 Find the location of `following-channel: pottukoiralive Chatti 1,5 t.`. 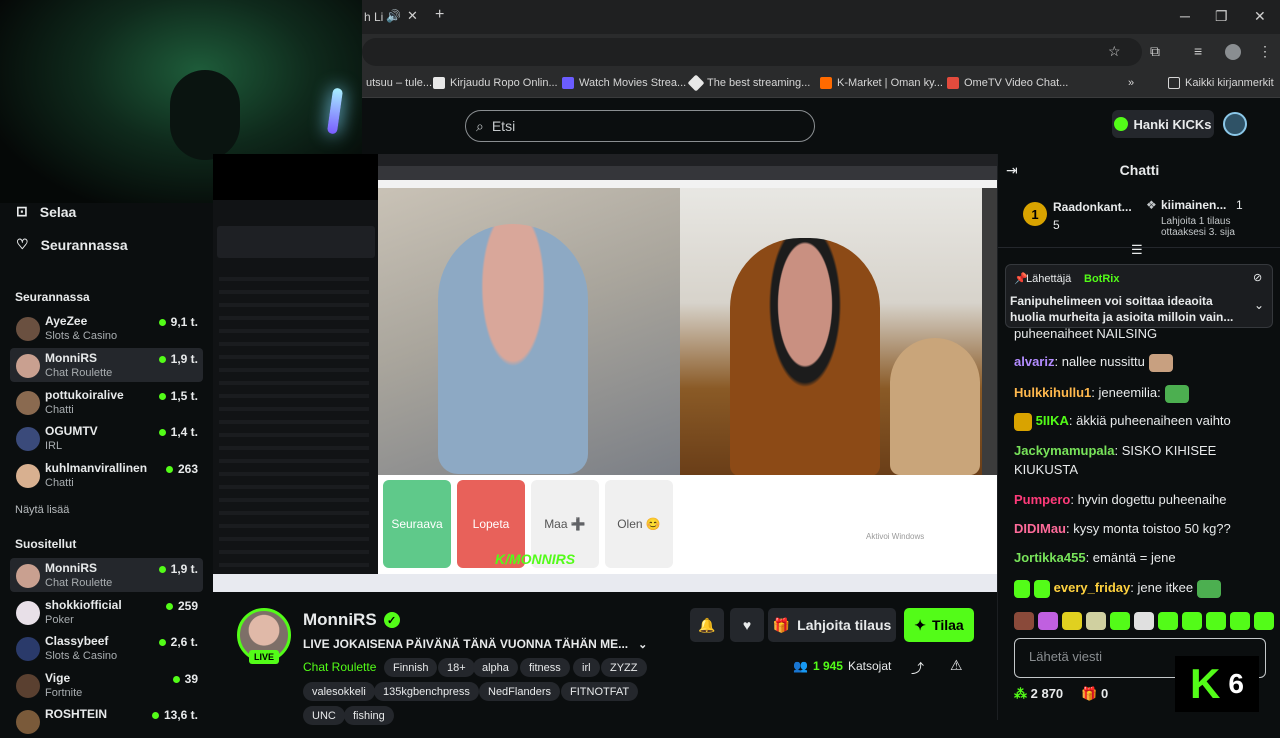

following-channel: pottukoiralive Chatti 1,5 t. is located at coordinates (106, 402).